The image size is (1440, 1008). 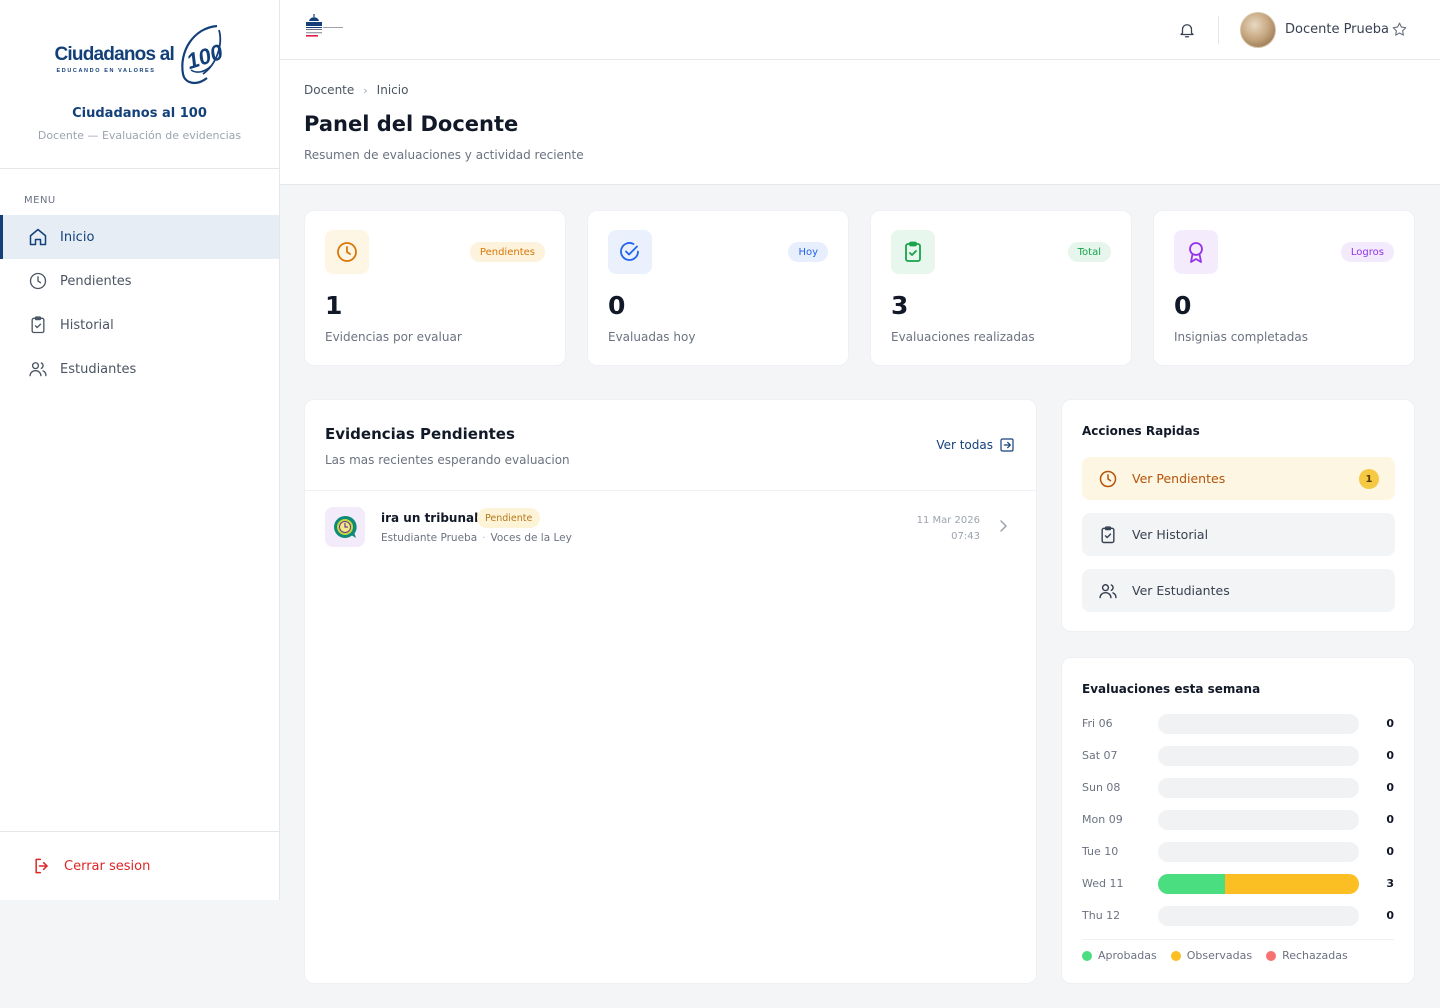 What do you see at coordinates (1258, 30) in the screenshot?
I see `user-avatar` at bounding box center [1258, 30].